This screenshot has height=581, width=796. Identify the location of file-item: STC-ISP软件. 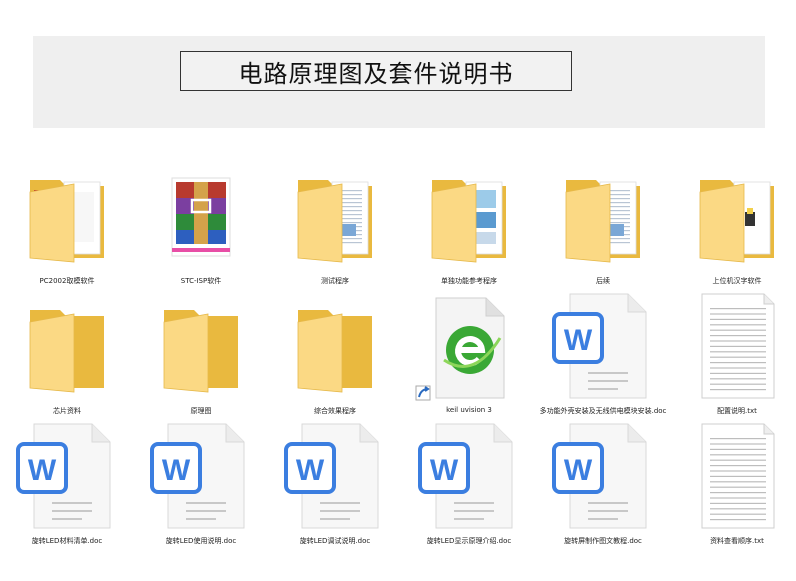
(201, 232).